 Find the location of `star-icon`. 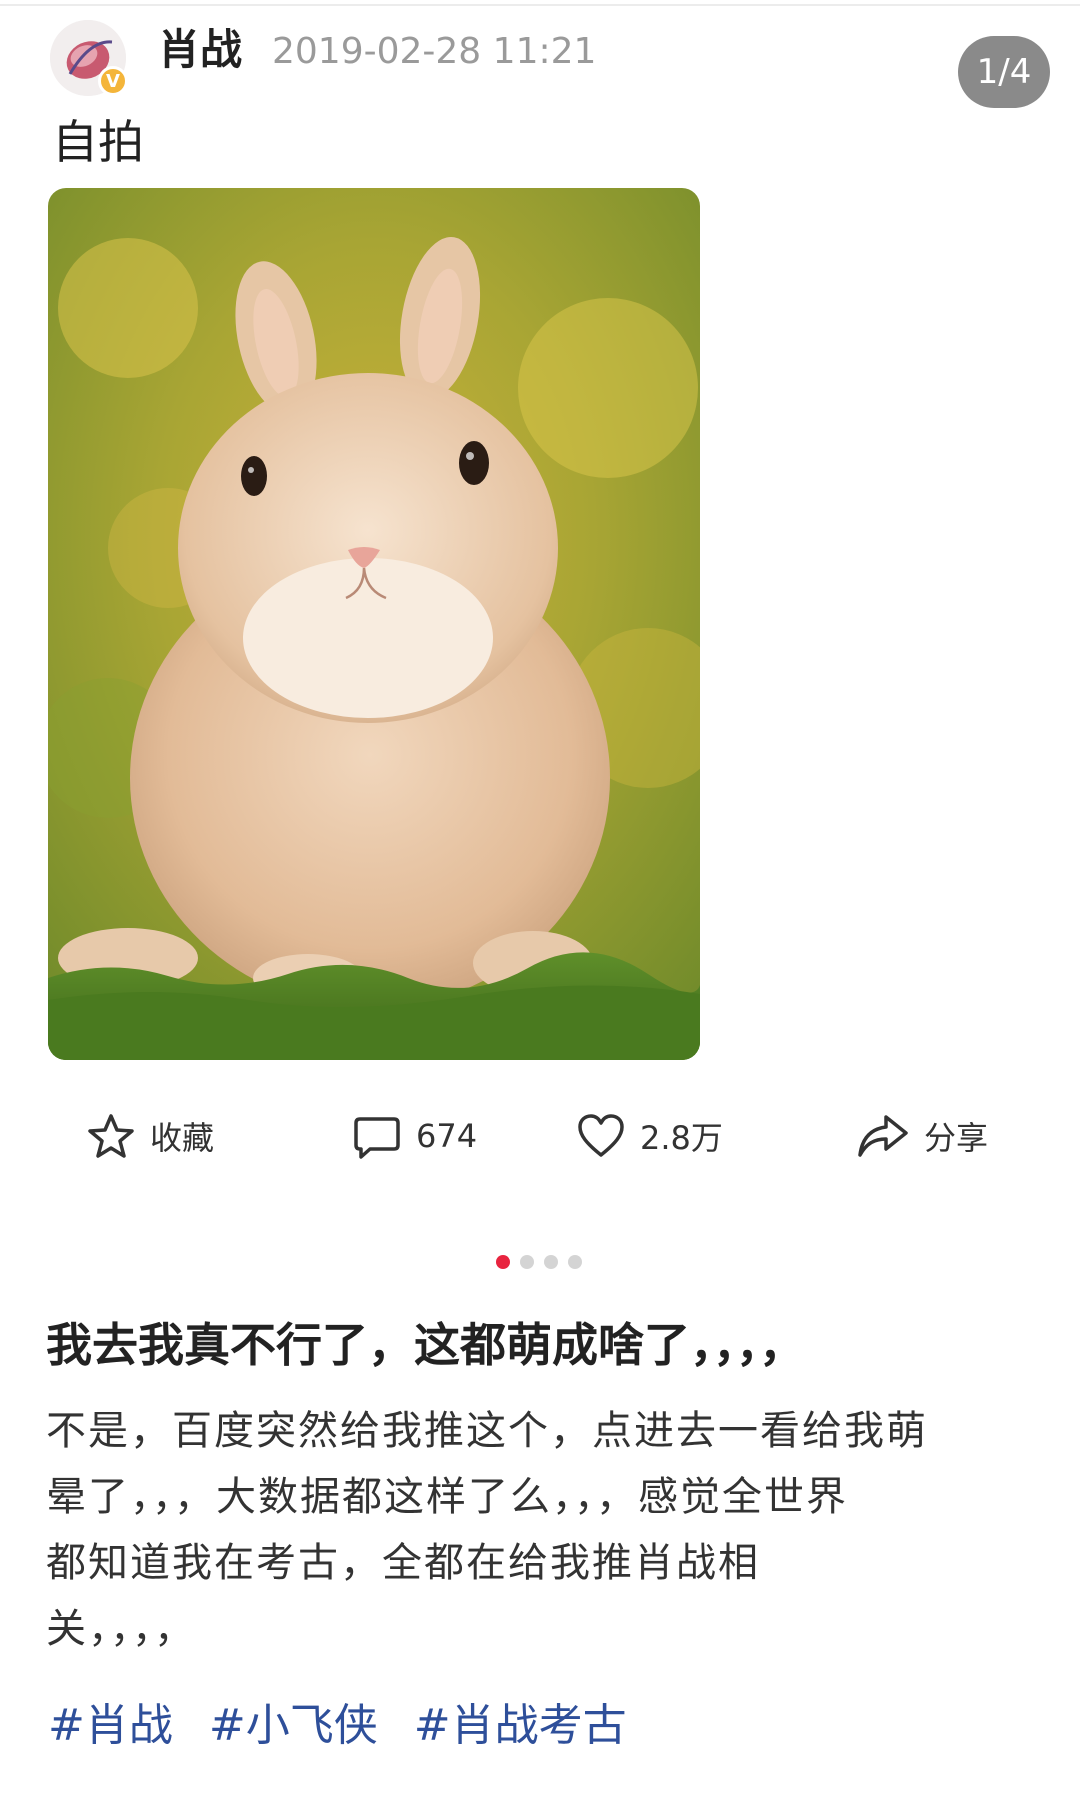

star-icon is located at coordinates (111, 1136).